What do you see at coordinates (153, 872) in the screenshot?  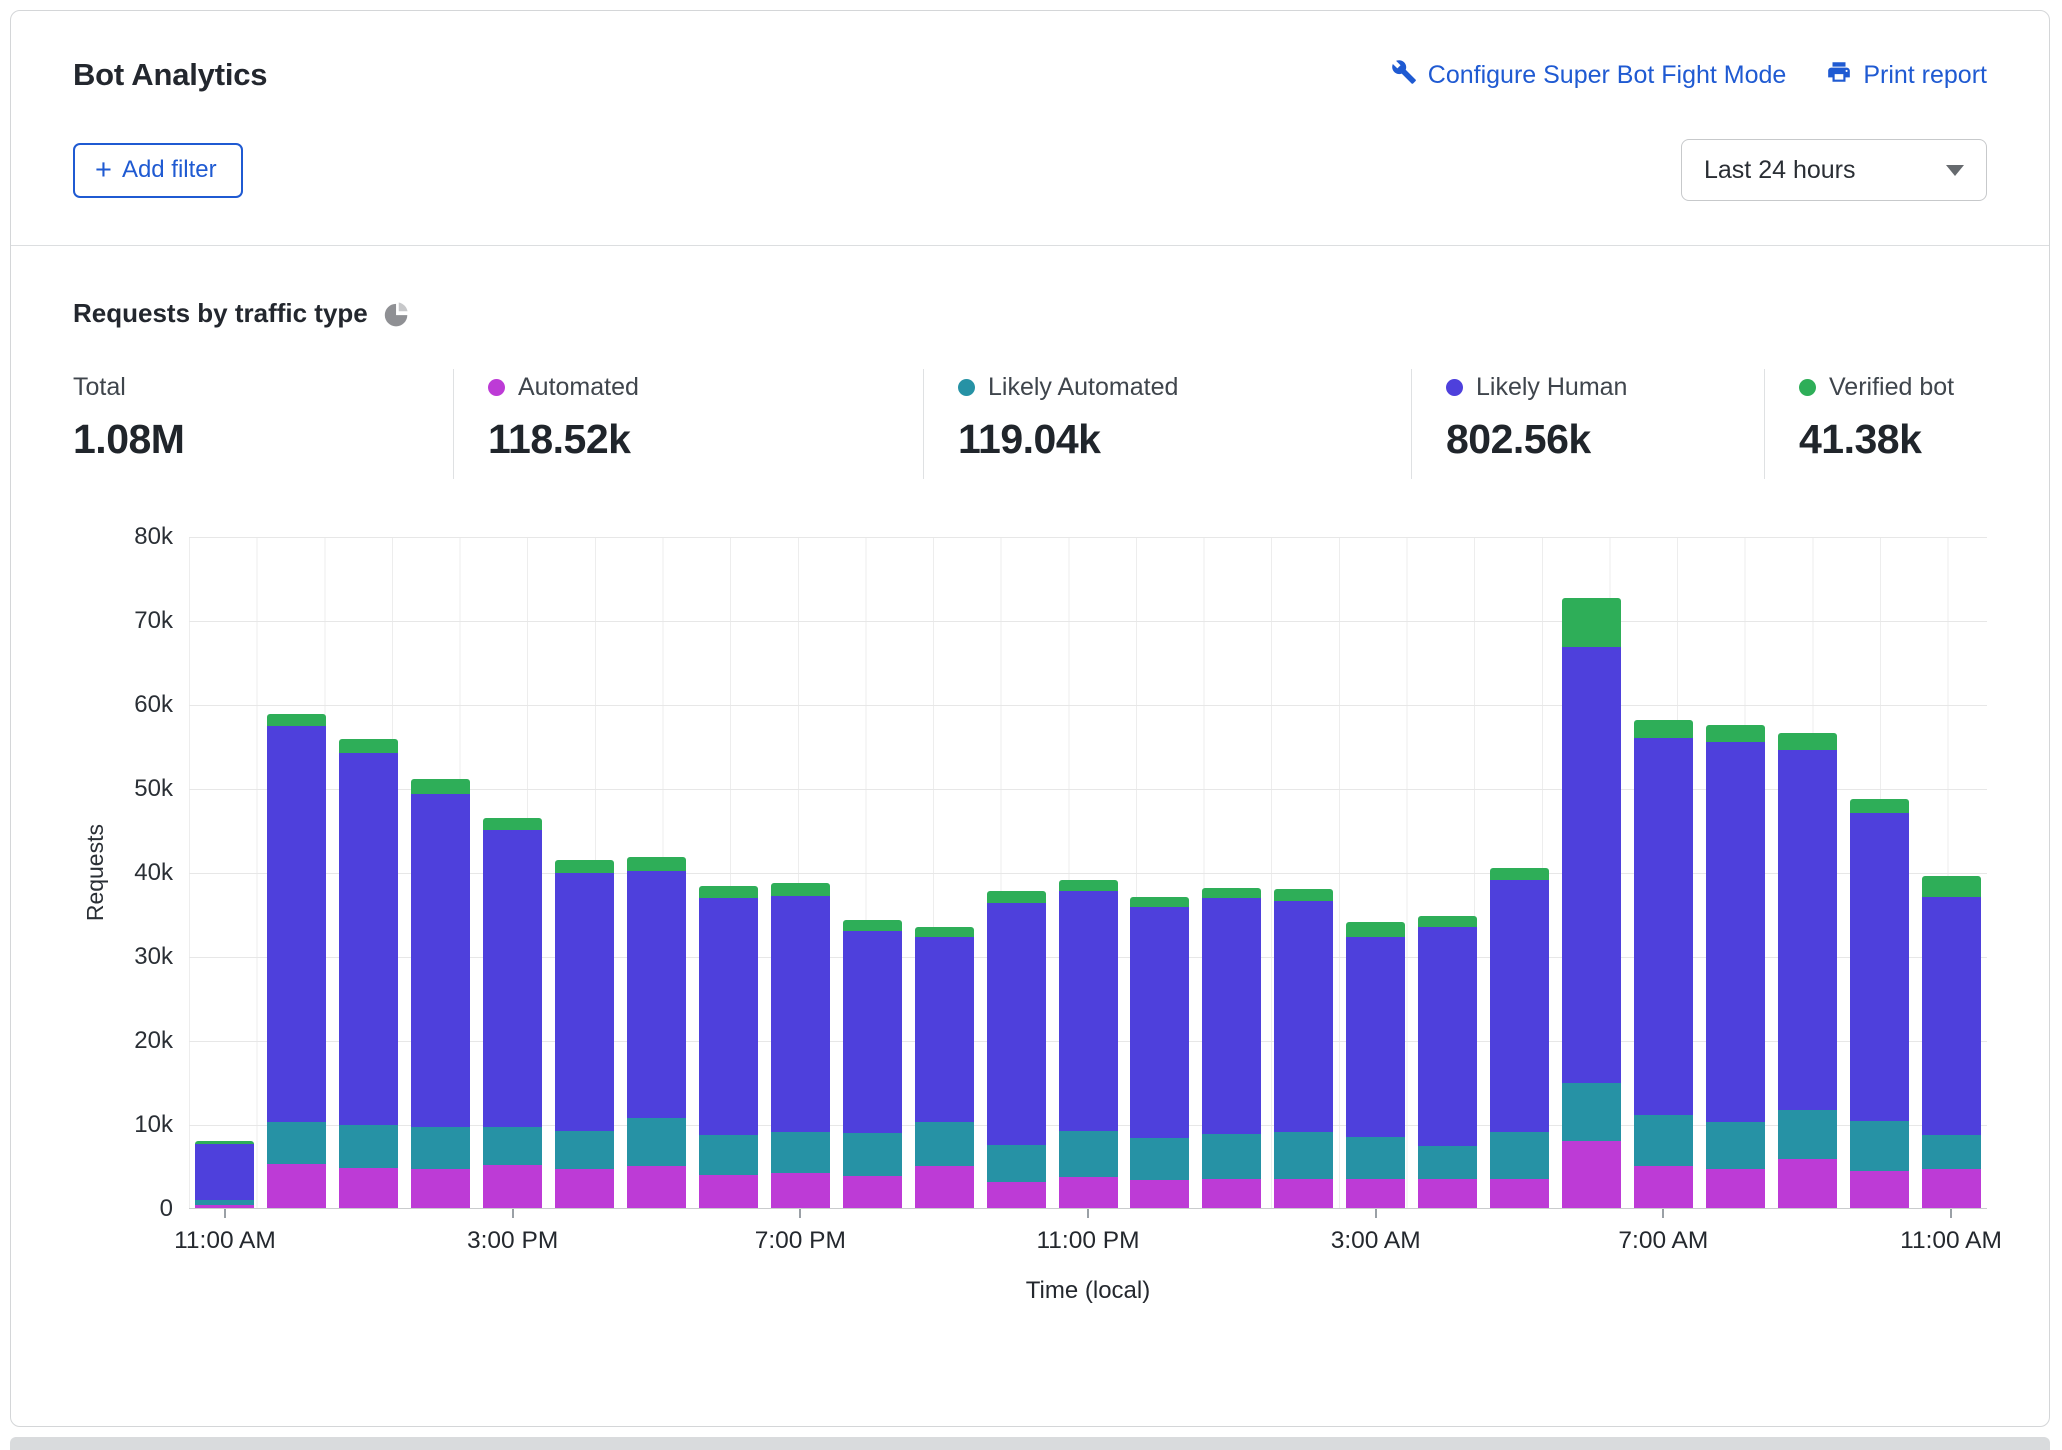 I see `y-axis-tick-label: 40k` at bounding box center [153, 872].